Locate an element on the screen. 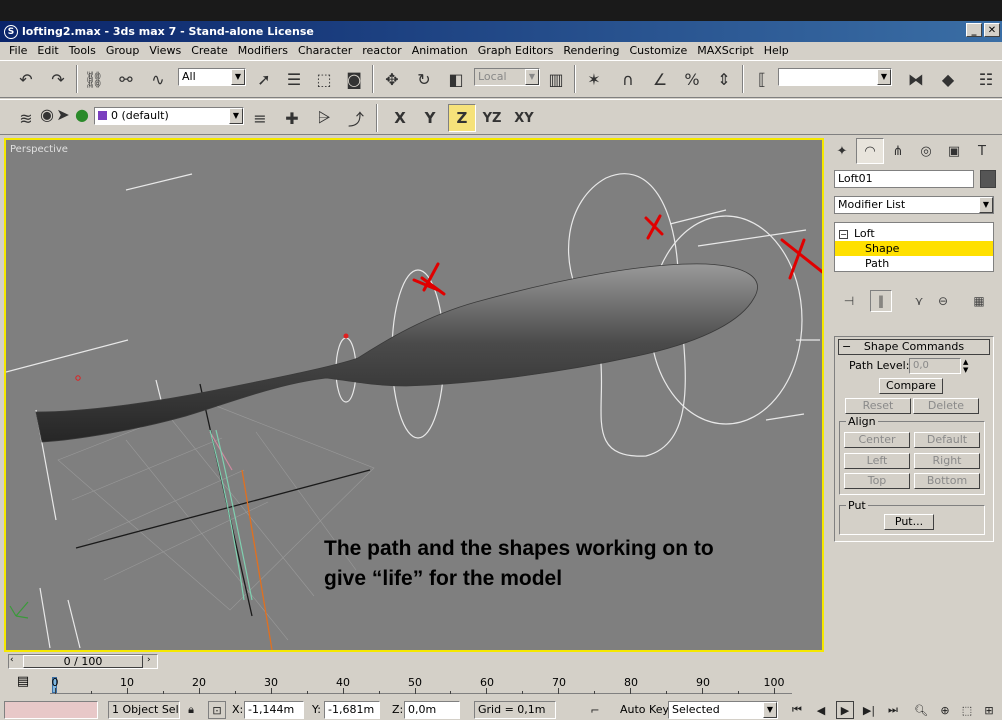  edit-named-selection-icon: ⟦ is located at coordinates (762, 79).